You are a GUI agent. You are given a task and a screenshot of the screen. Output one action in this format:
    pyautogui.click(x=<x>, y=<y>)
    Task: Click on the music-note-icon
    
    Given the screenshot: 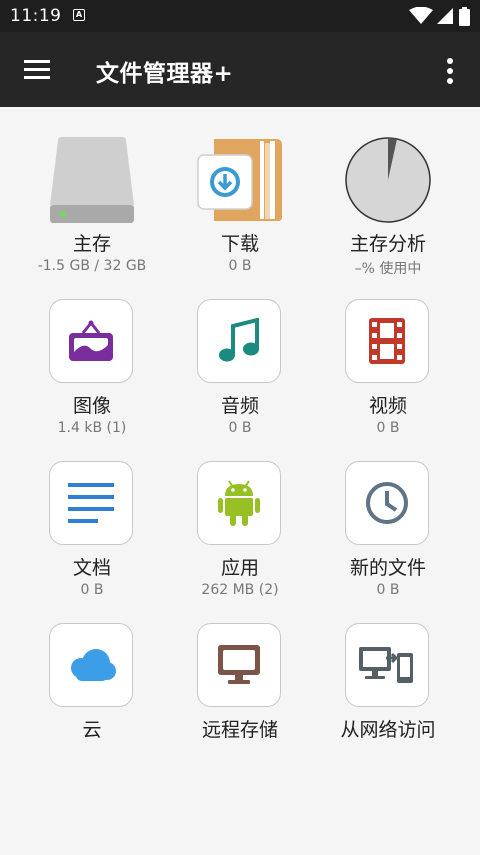 What is the action you would take?
    pyautogui.click(x=239, y=340)
    